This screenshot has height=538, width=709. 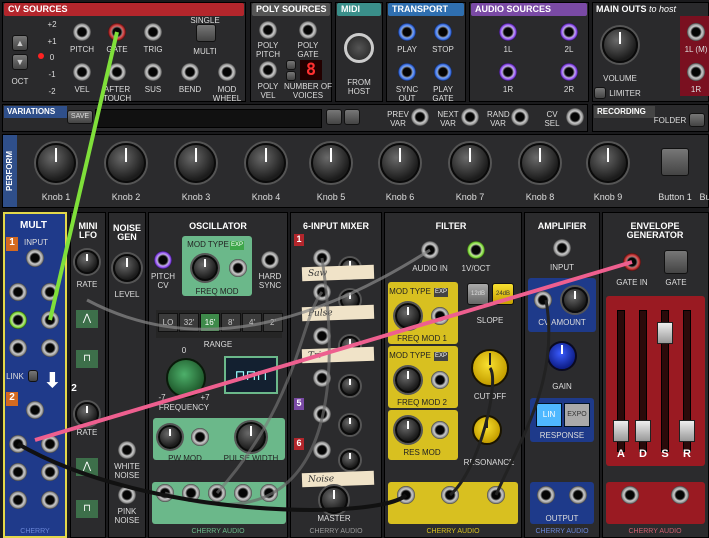 What do you see at coordinates (508, 72) in the screenshot?
I see `audio-1r-jack` at bounding box center [508, 72].